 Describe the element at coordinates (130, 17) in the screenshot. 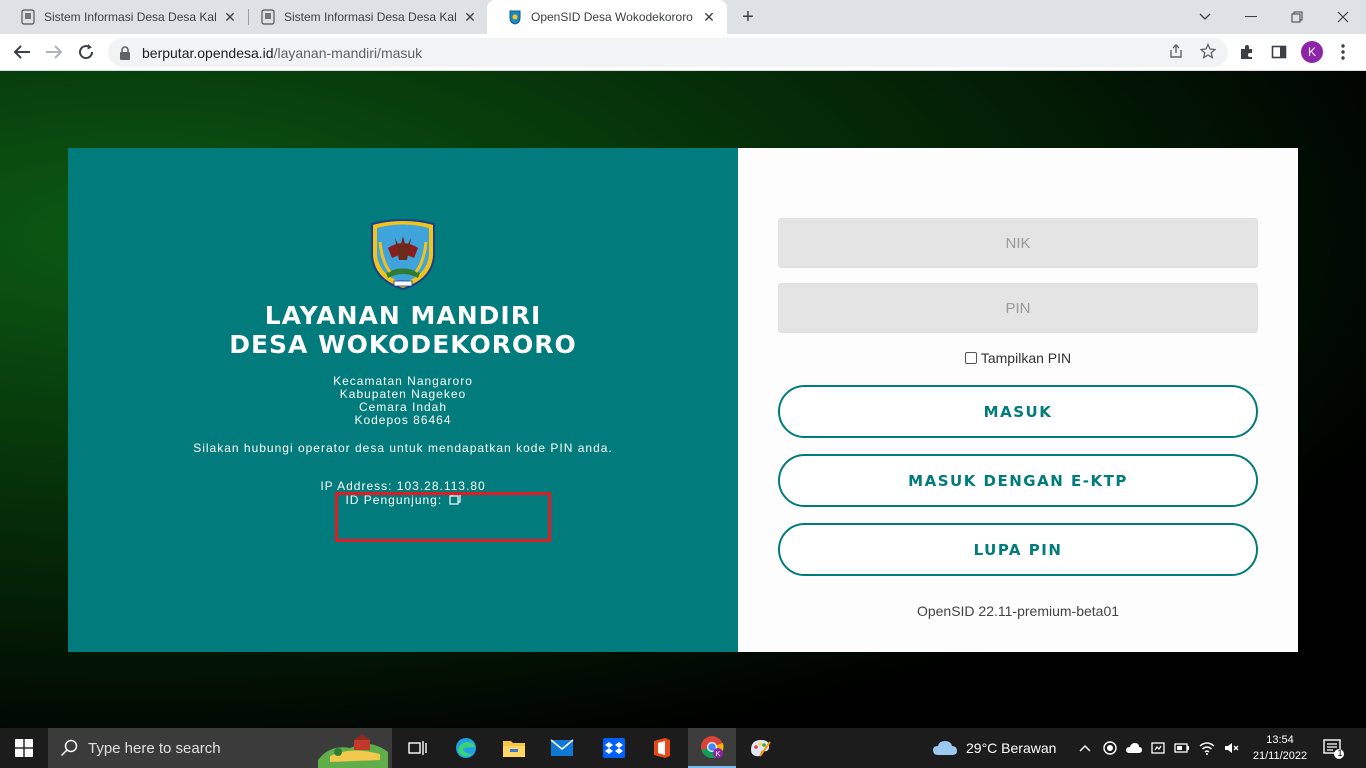

I see `tab-1-title: Sistem Informasi Desa Desa Kalik` at that location.